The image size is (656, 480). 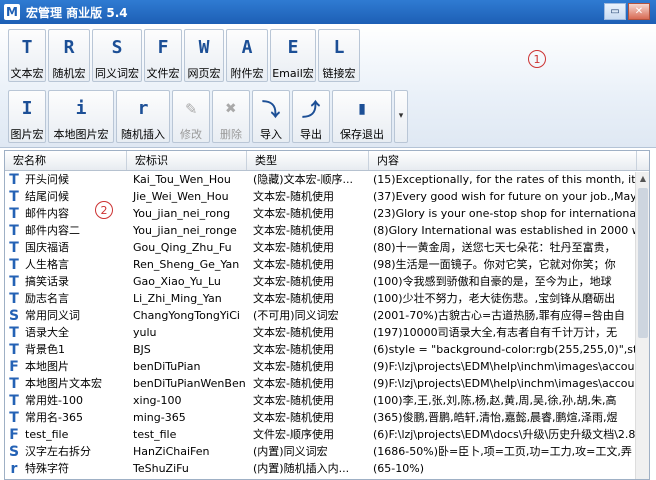 I want to click on cell-content: (98)生活是一面镜子。你对它笑，它就对你笑；你, so click(x=494, y=264).